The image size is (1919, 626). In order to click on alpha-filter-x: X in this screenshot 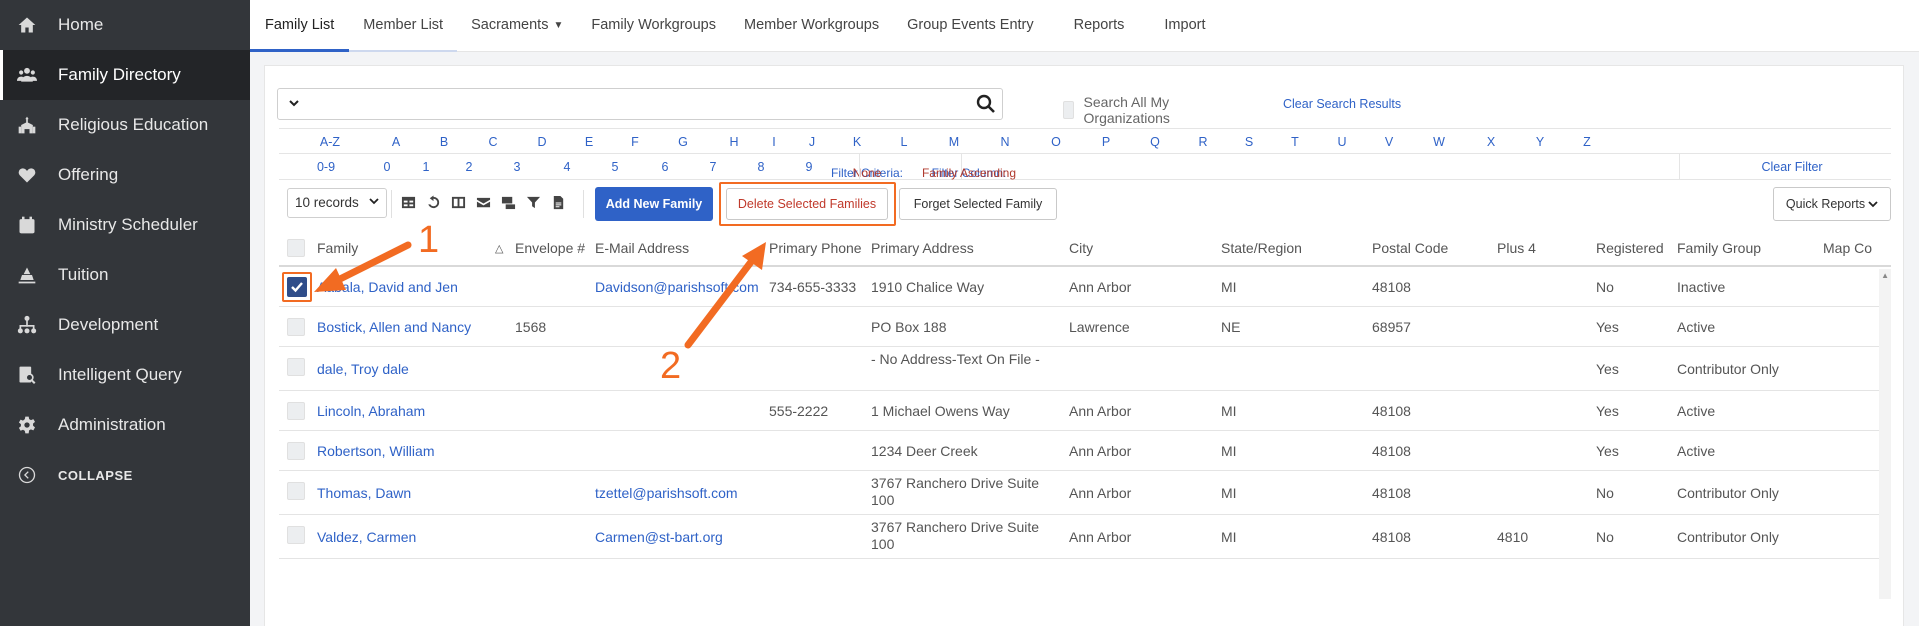, I will do `click(1491, 142)`.